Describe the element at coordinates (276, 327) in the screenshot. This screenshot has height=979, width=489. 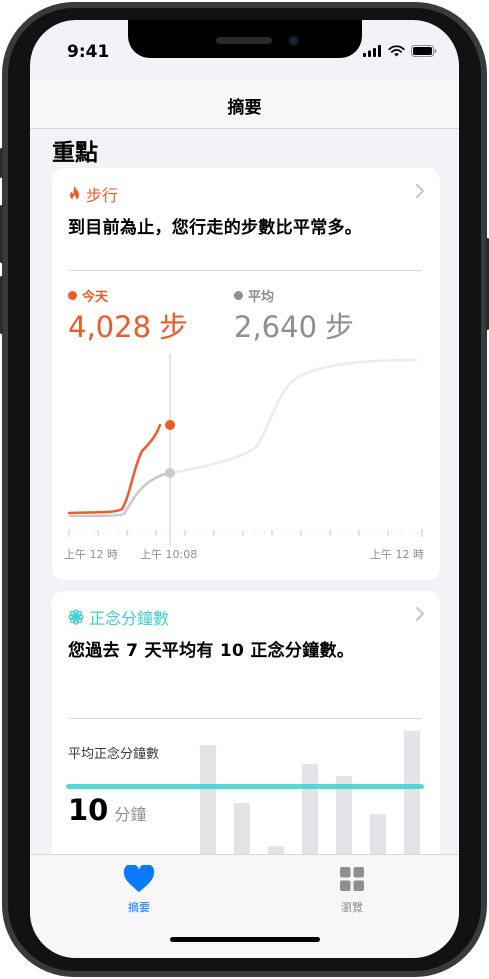
I see `average-steps-number: 2,640` at that location.